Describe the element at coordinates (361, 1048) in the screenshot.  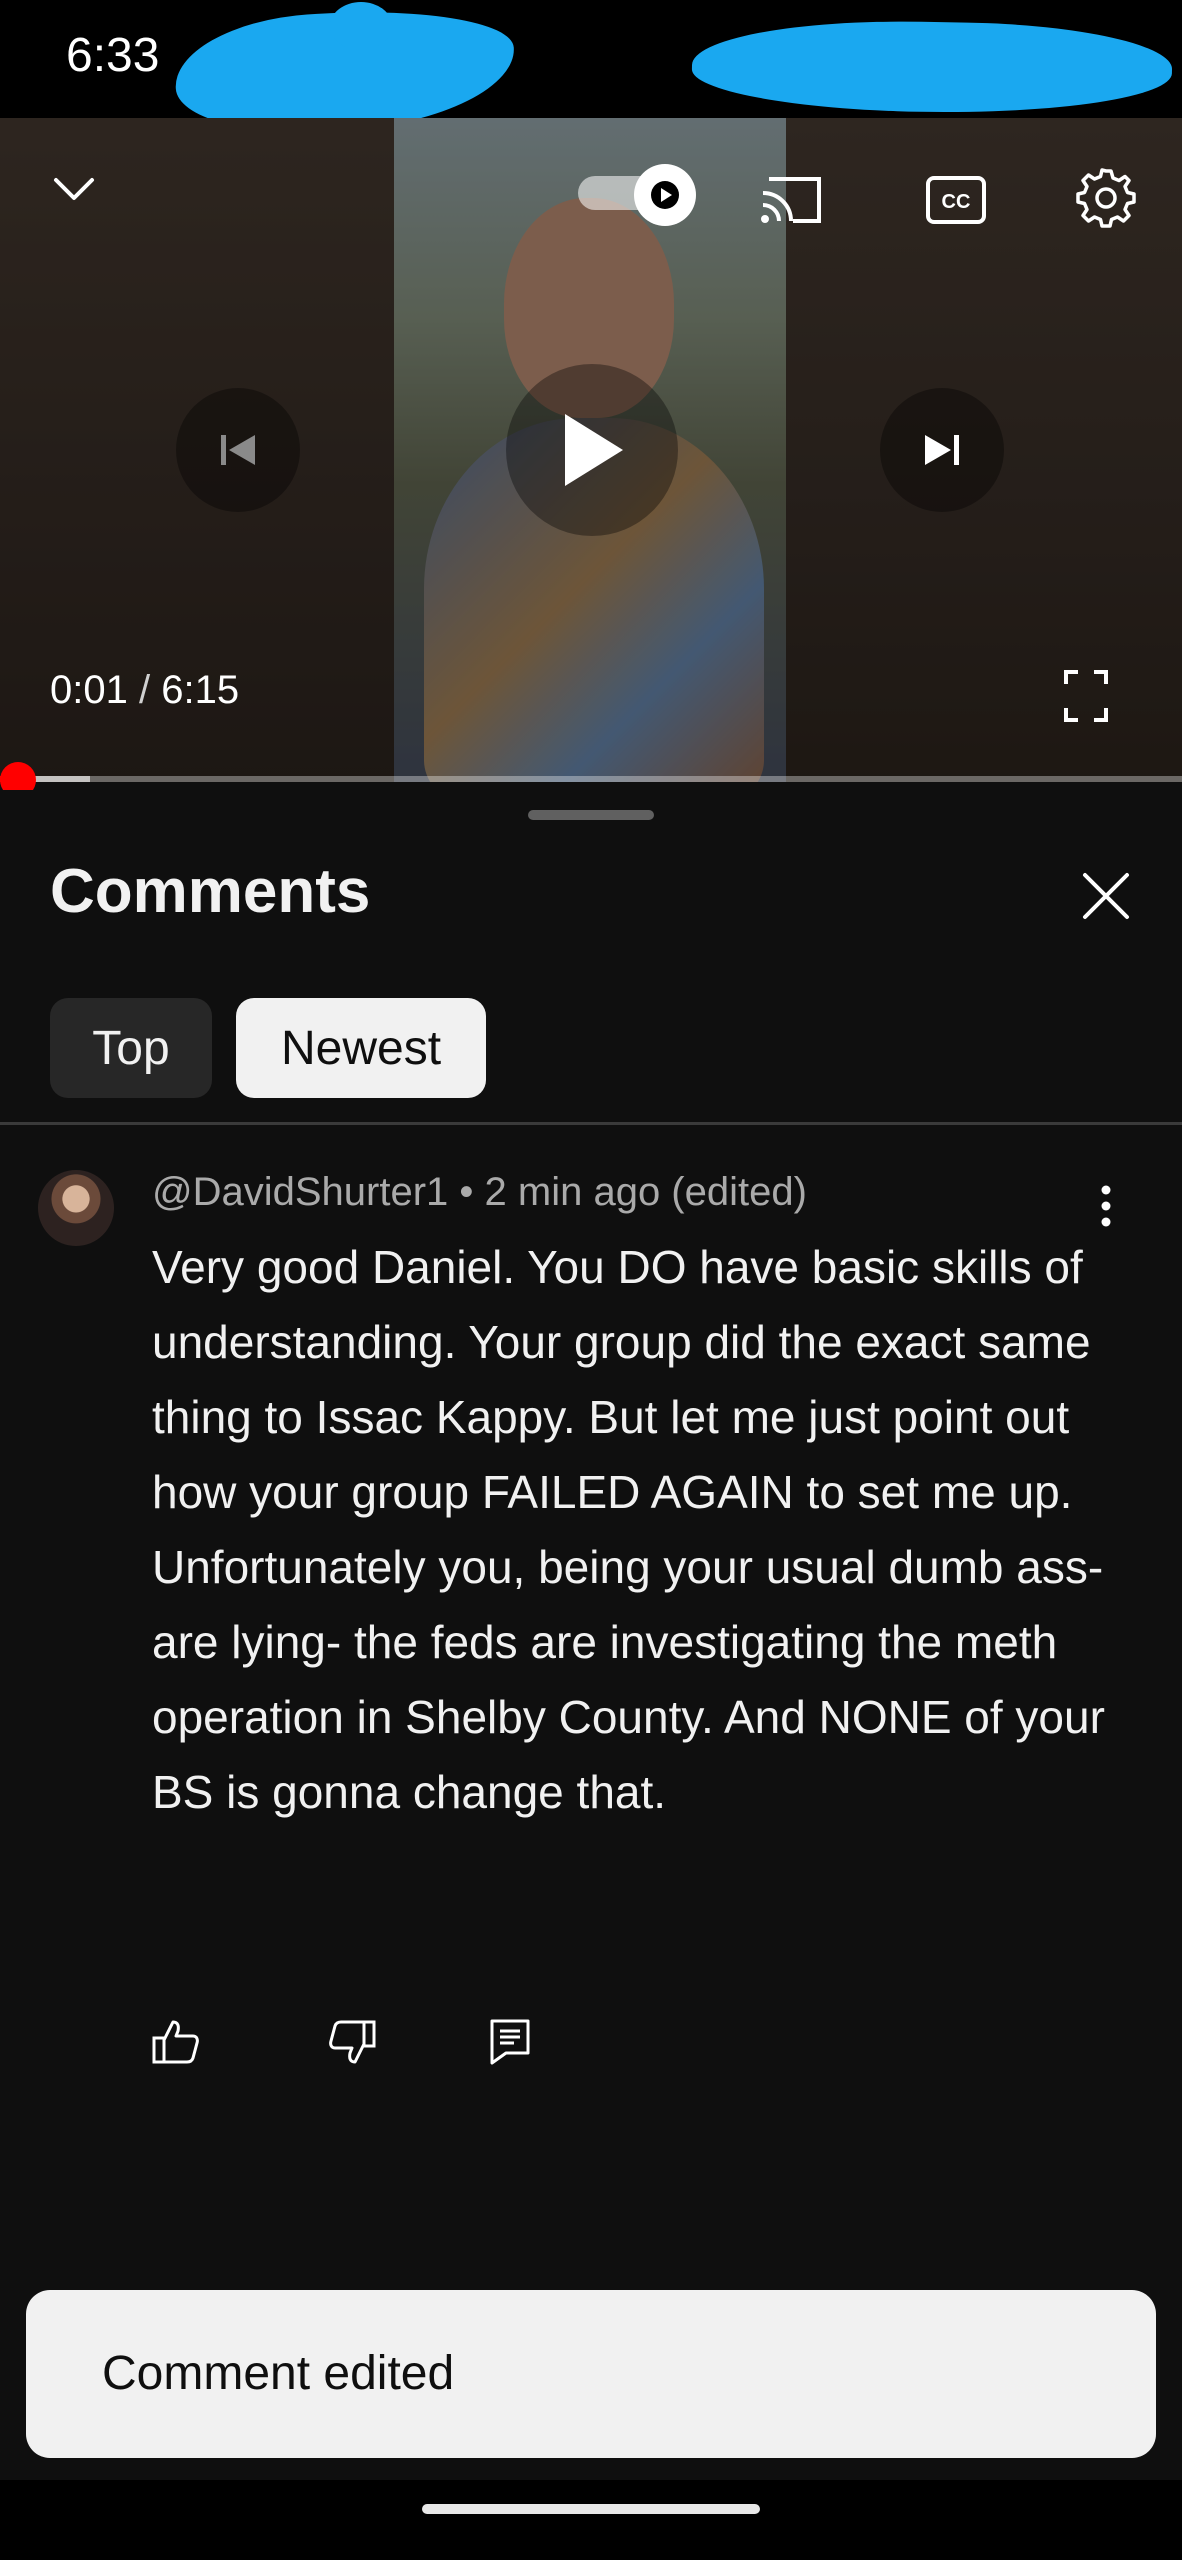
I see `filter-chip-newest: Newest` at that location.